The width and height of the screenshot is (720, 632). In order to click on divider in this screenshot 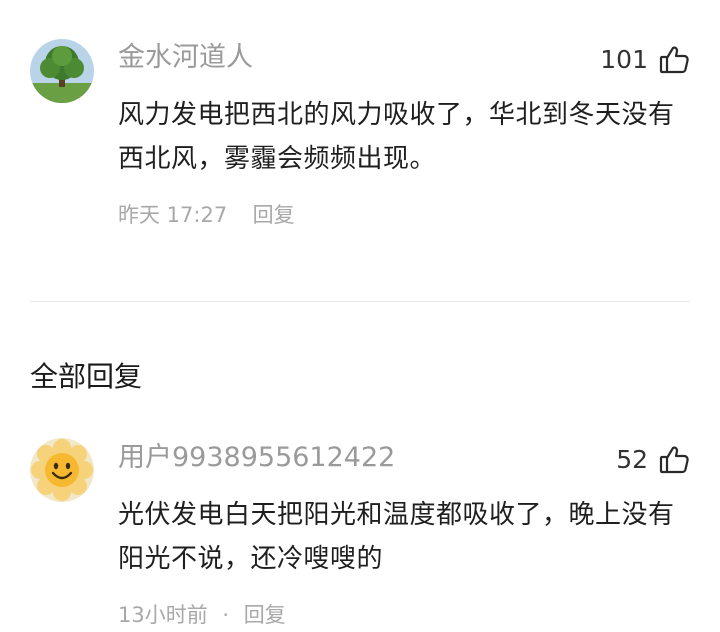, I will do `click(360, 301)`.